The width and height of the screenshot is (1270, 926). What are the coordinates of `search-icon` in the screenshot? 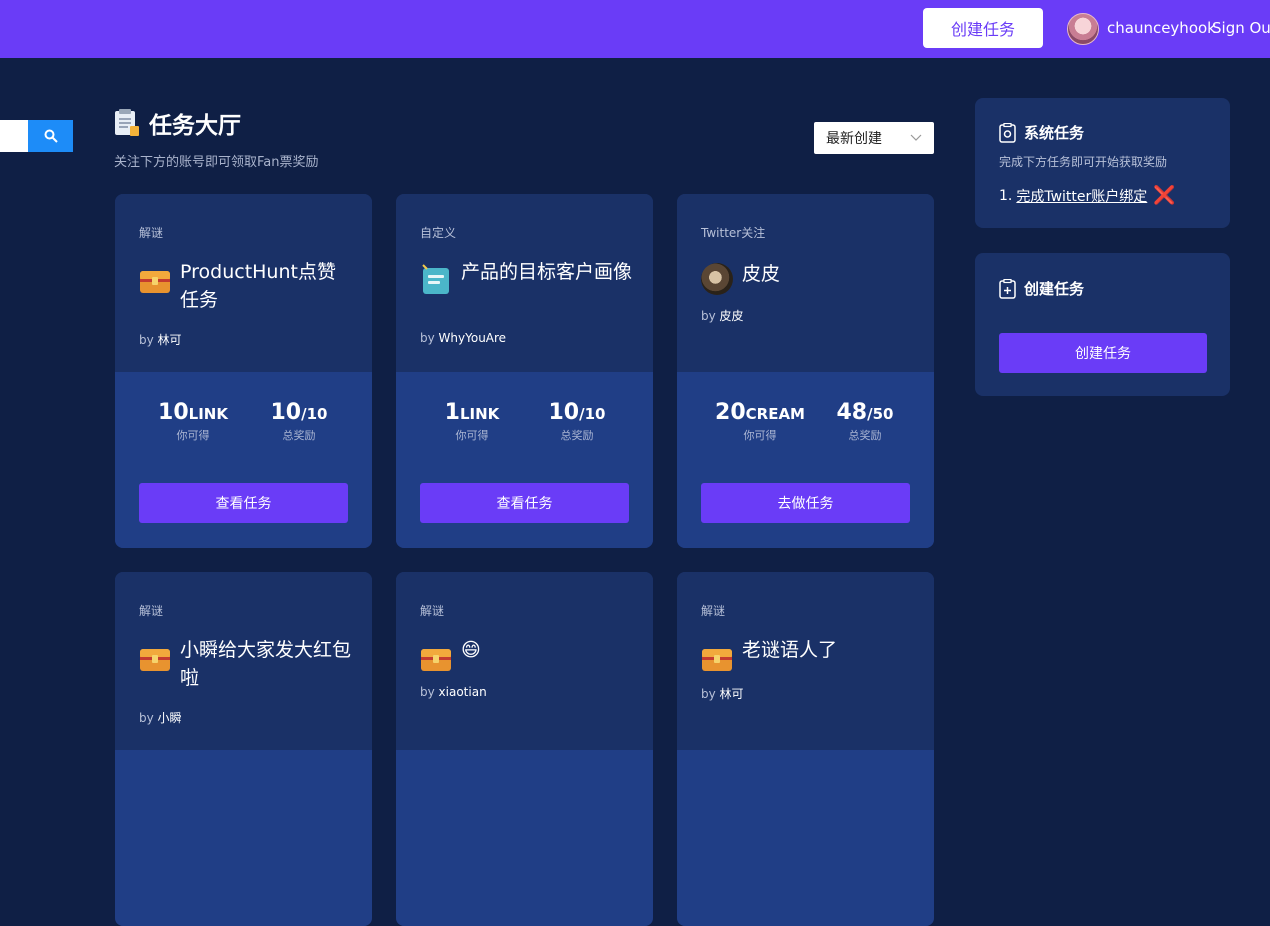 It's located at (51, 136).